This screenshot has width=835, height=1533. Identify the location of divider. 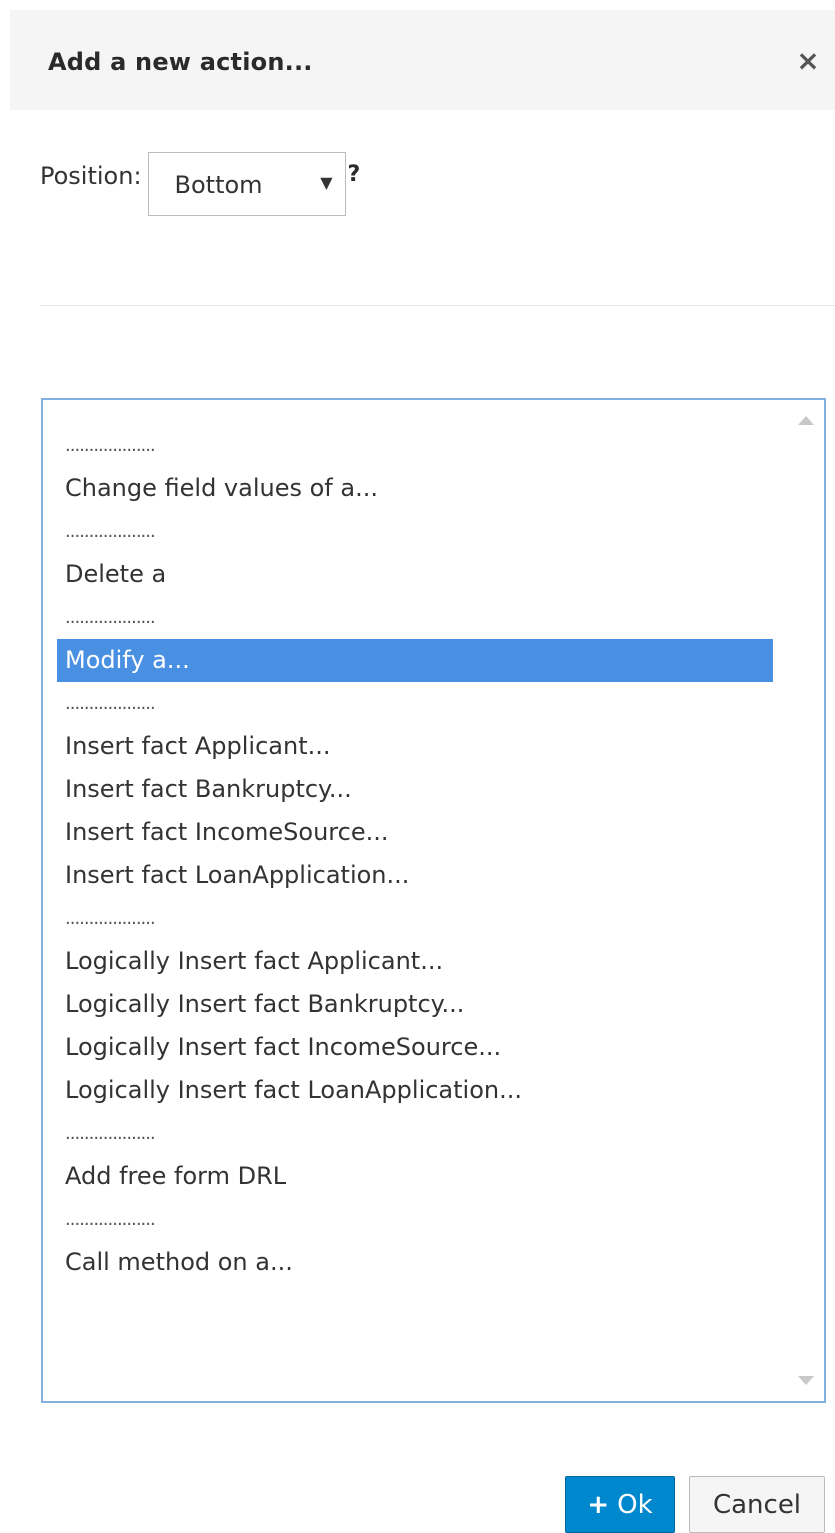
(437, 305).